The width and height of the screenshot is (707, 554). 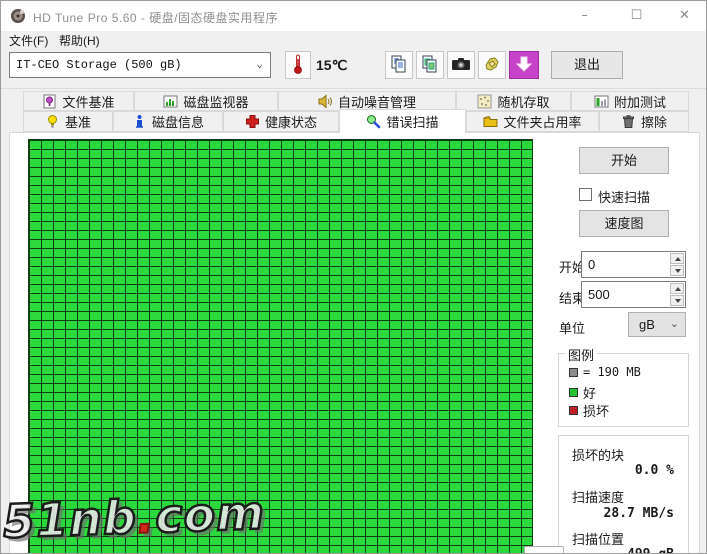 I want to click on camera-icon, so click(x=461, y=65).